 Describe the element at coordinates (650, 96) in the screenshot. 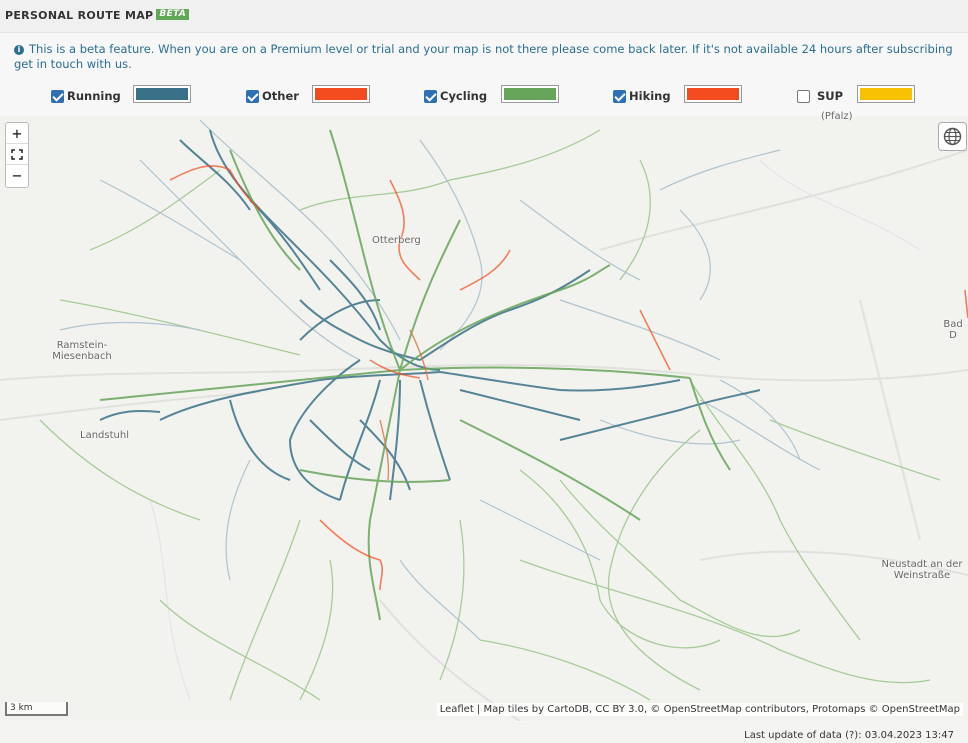

I see `hiking-label: Hiking` at that location.